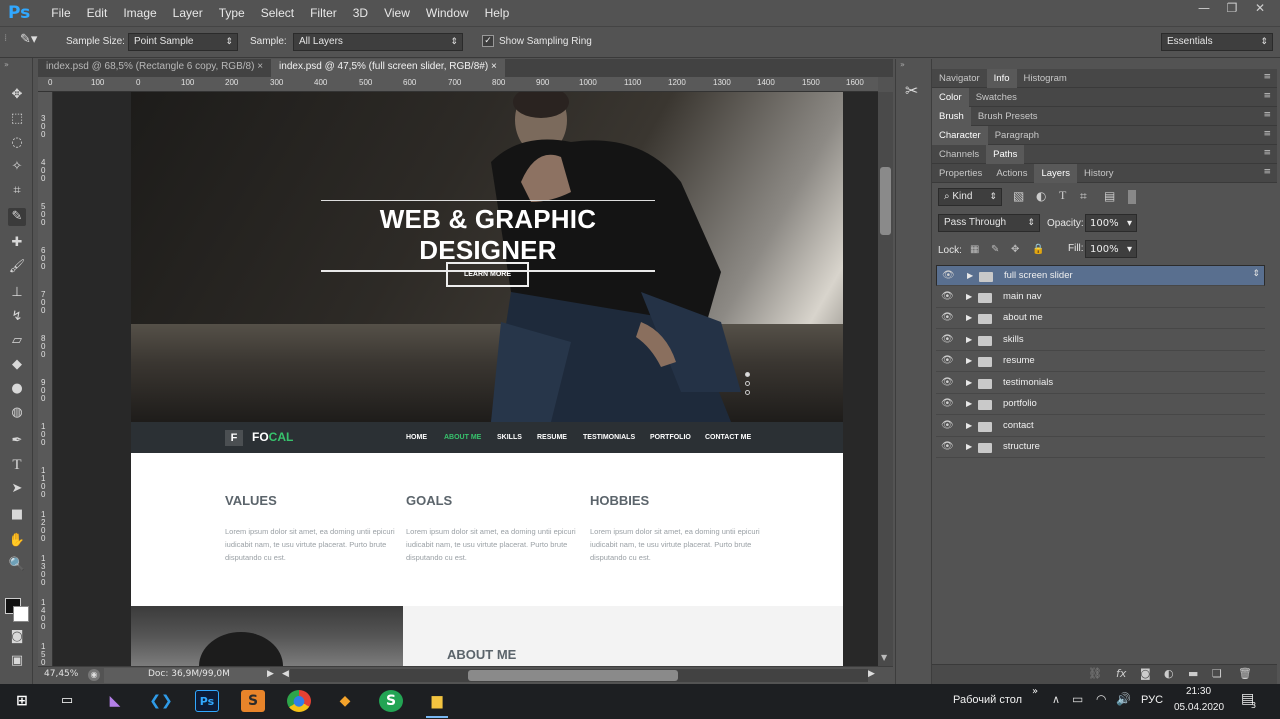 This screenshot has width=1280, height=719. Describe the element at coordinates (497, 13) in the screenshot. I see `menu-help: Help` at that location.